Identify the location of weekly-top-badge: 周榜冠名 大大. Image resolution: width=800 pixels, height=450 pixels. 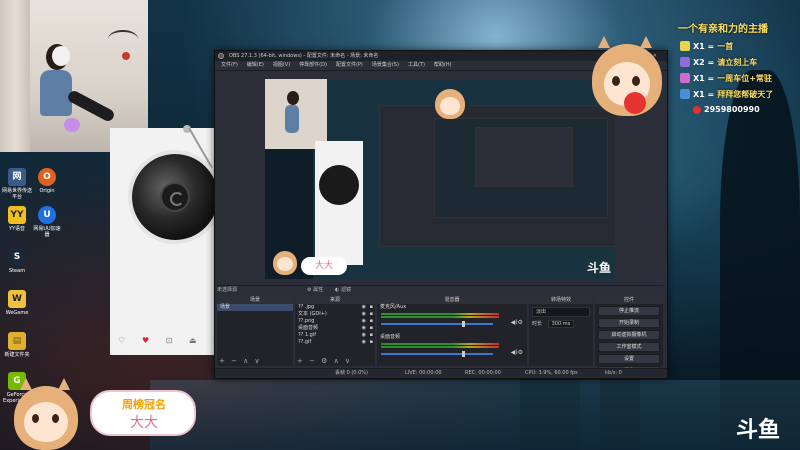
(143, 413).